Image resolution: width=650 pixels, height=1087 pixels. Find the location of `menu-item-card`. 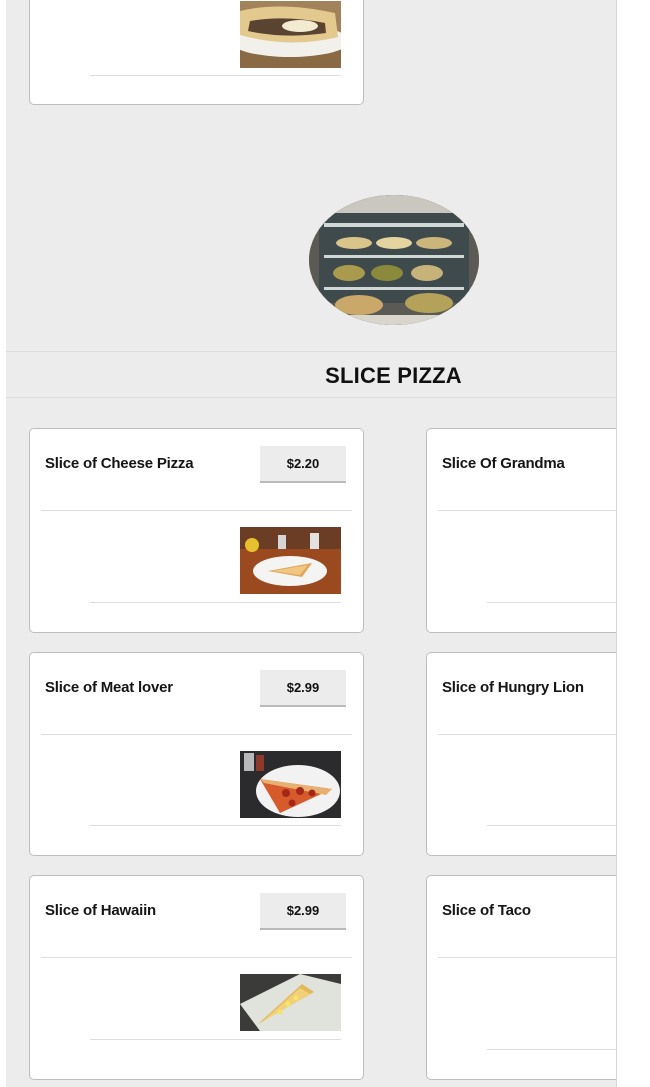

menu-item-card is located at coordinates (196, 52).